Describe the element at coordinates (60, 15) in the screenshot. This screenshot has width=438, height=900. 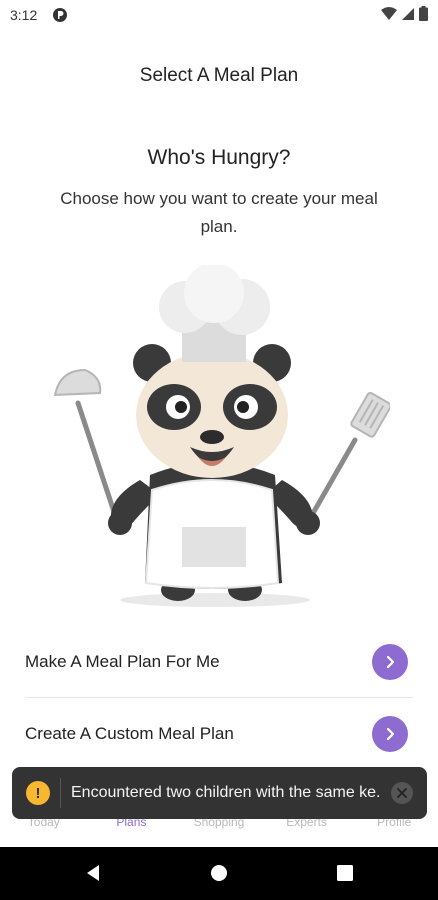
I see `app-notification-icon` at that location.